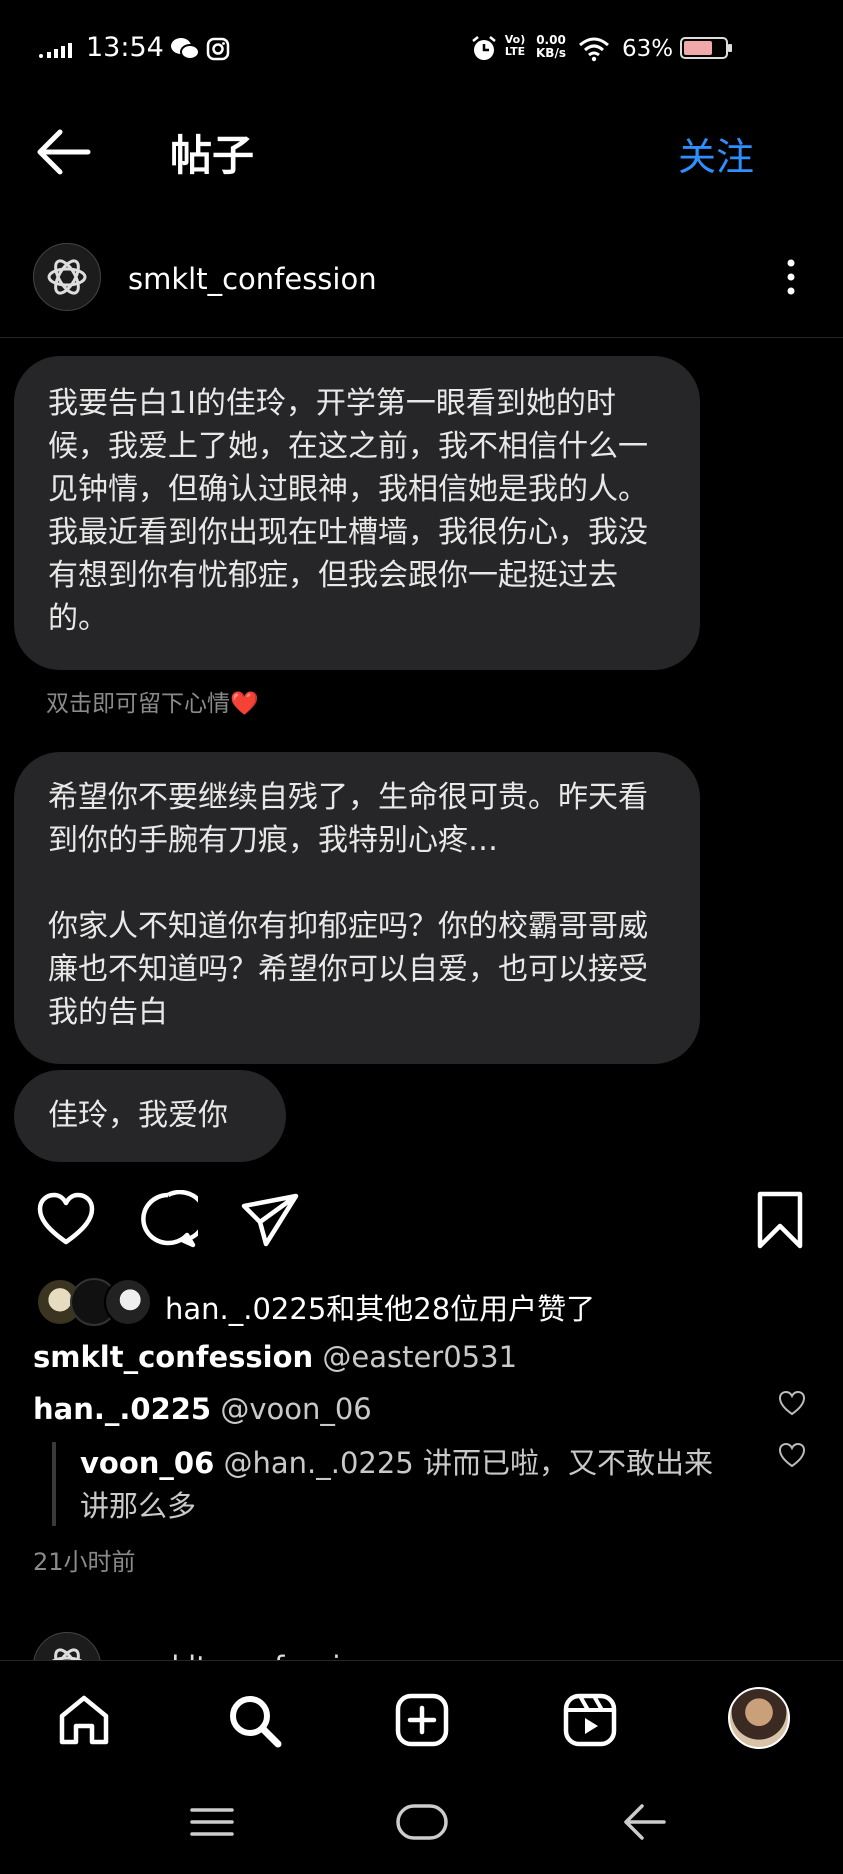 The image size is (843, 1874). Describe the element at coordinates (66, 1220) in the screenshot. I see `like-heart-icon` at that location.